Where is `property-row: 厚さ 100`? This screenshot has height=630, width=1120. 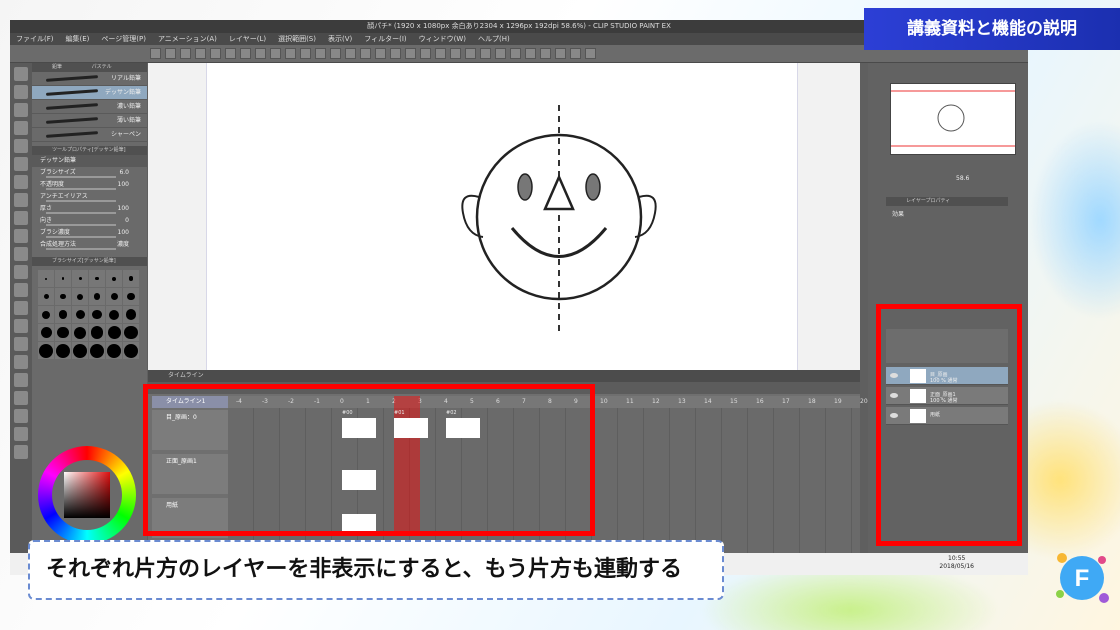
property-row: 厚さ 100 is located at coordinates (89, 209).